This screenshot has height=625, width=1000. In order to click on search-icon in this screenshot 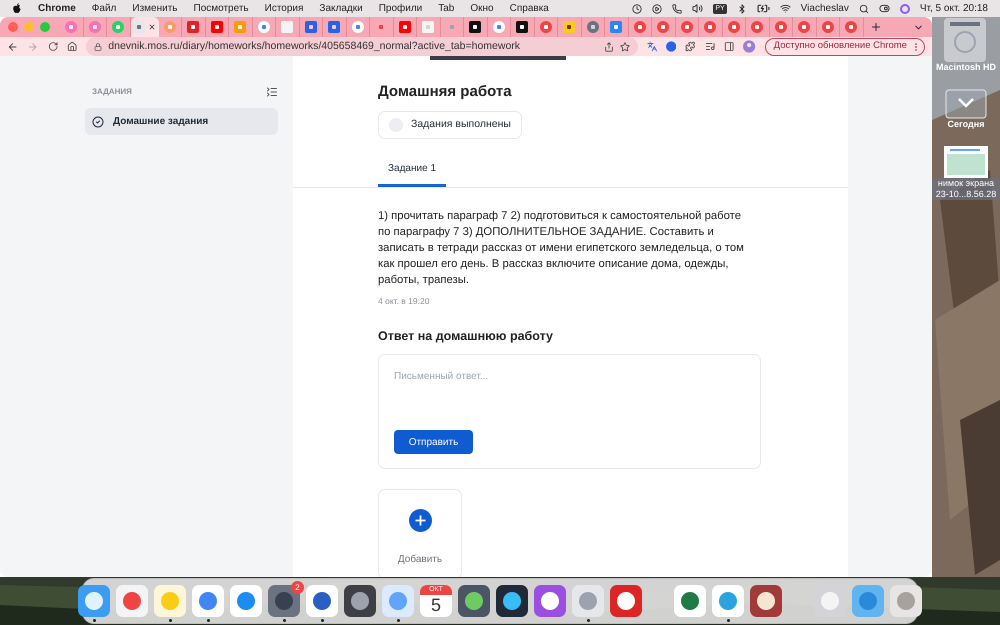, I will do `click(863, 9)`.